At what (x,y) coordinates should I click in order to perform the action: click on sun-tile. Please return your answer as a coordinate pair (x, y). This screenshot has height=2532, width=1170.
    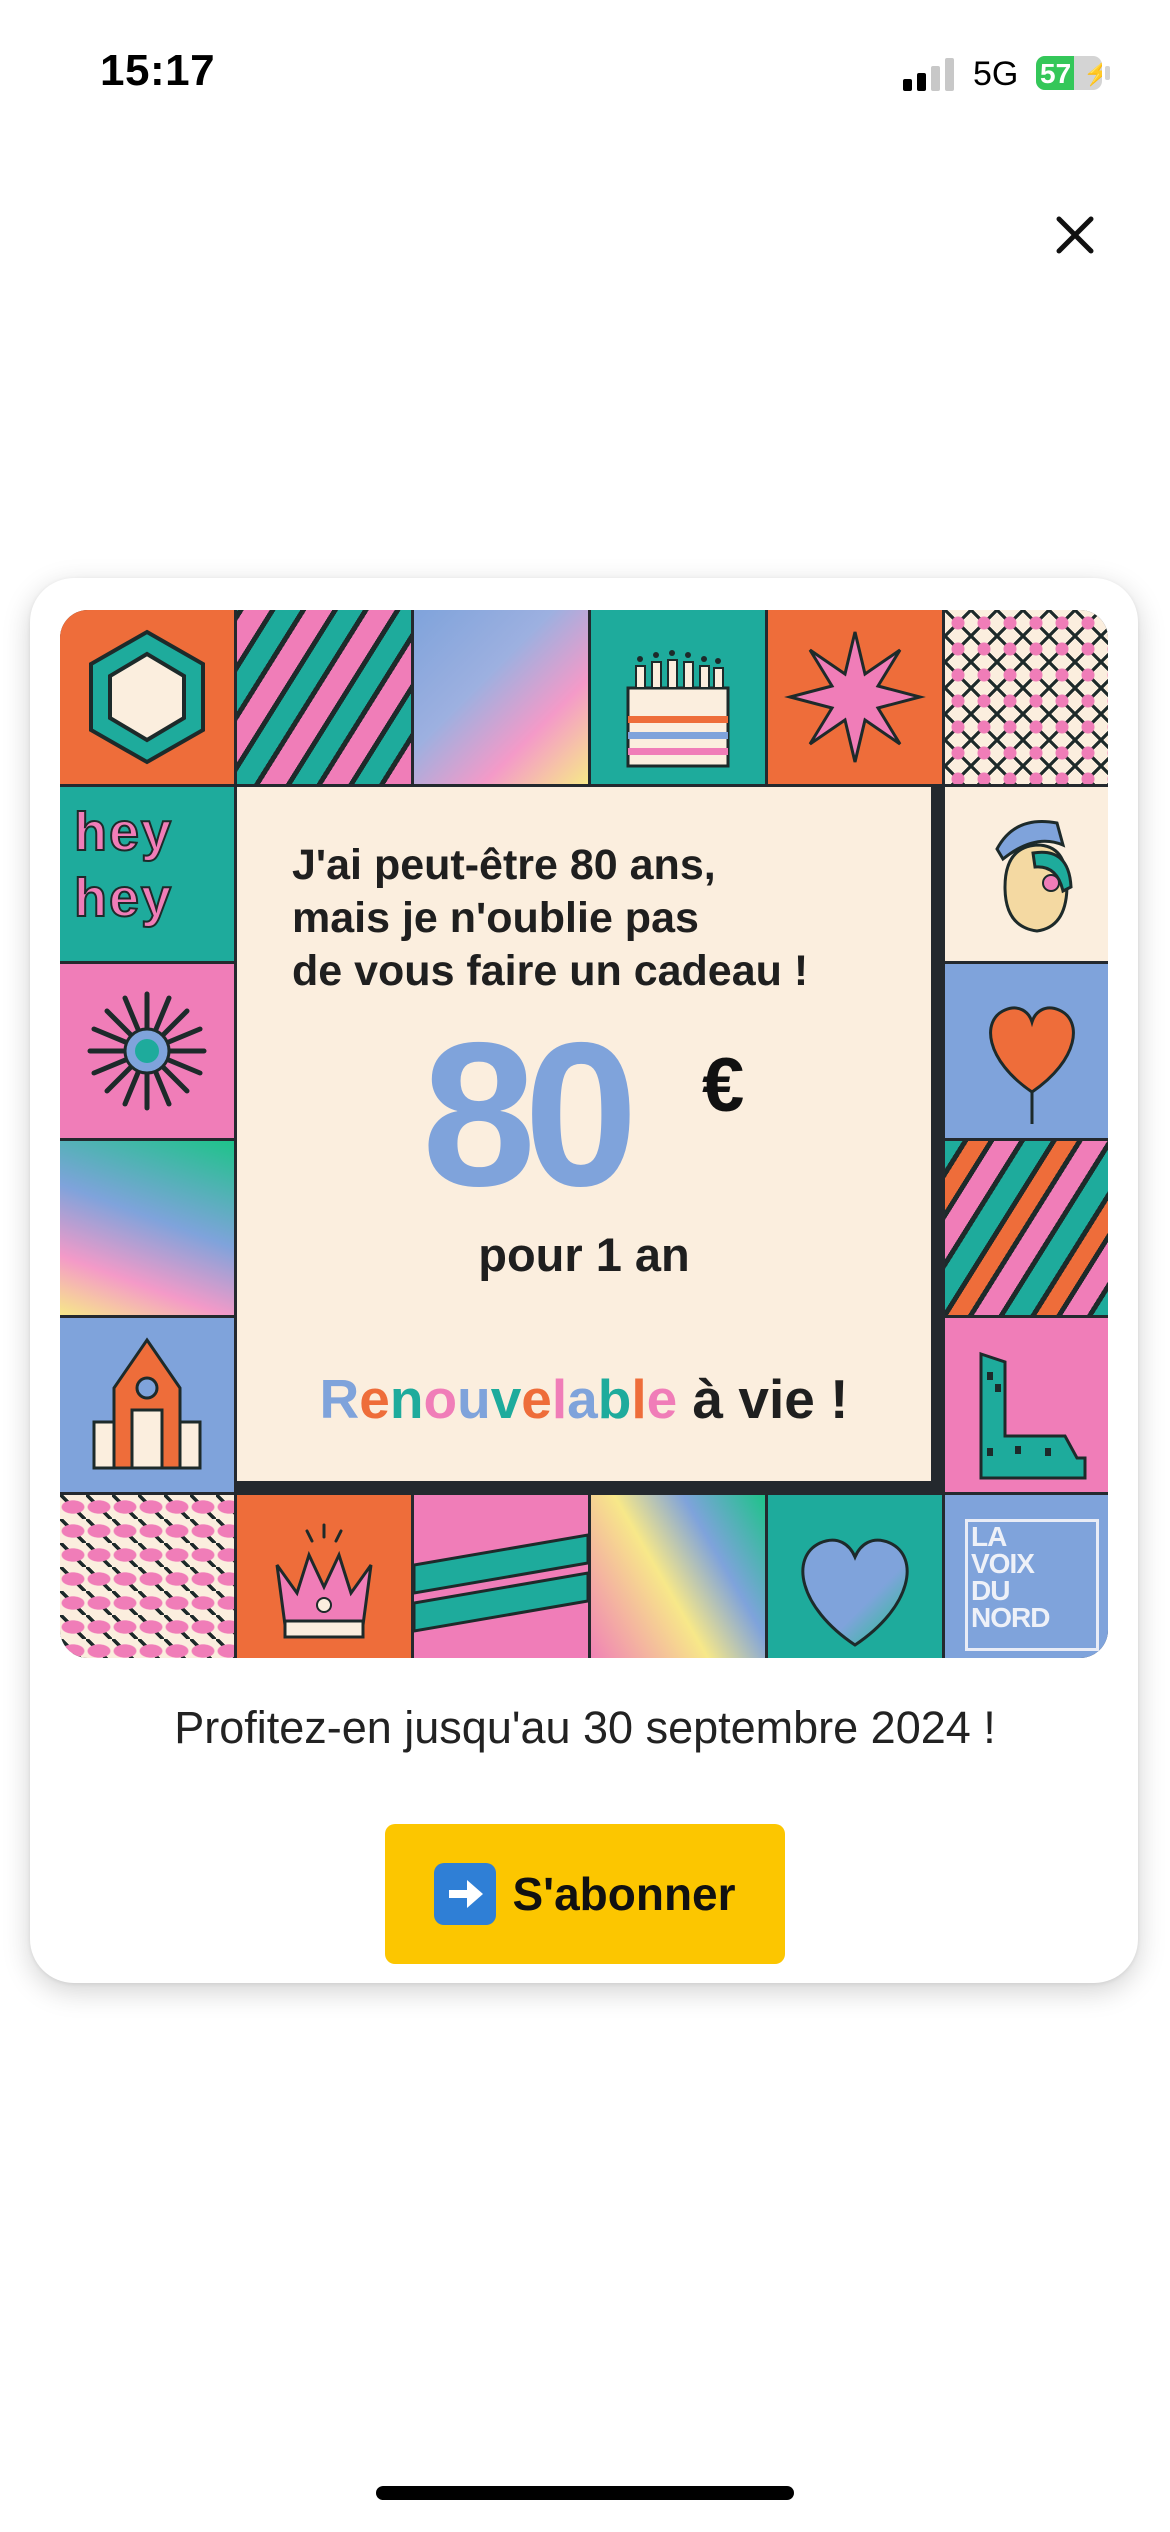
    Looking at the image, I should click on (147, 1051).